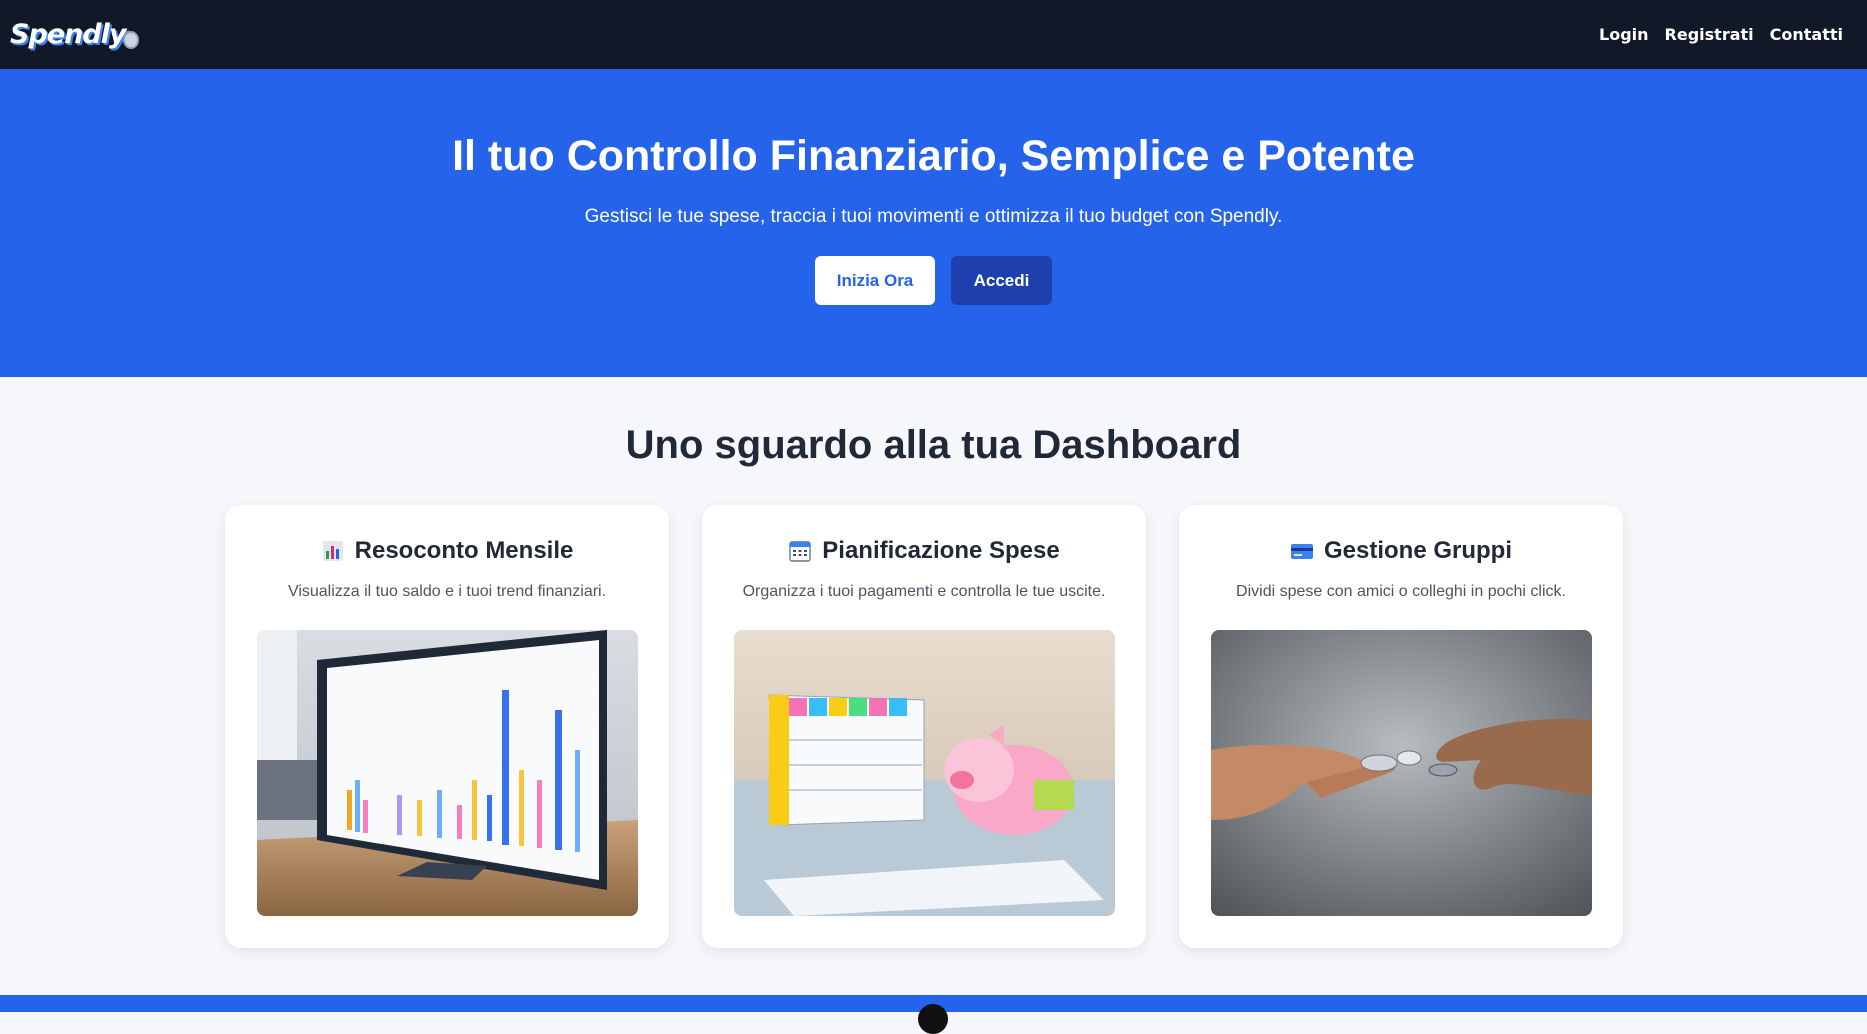  Describe the element at coordinates (1709, 34) in the screenshot. I see `nav-link-registrati: Registrati` at that location.